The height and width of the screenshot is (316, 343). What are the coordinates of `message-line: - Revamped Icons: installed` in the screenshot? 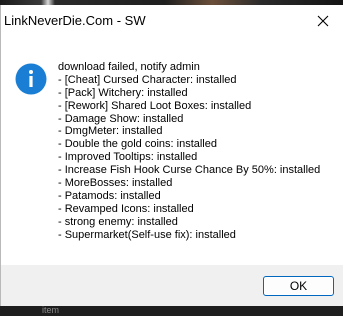 It's located at (126, 208).